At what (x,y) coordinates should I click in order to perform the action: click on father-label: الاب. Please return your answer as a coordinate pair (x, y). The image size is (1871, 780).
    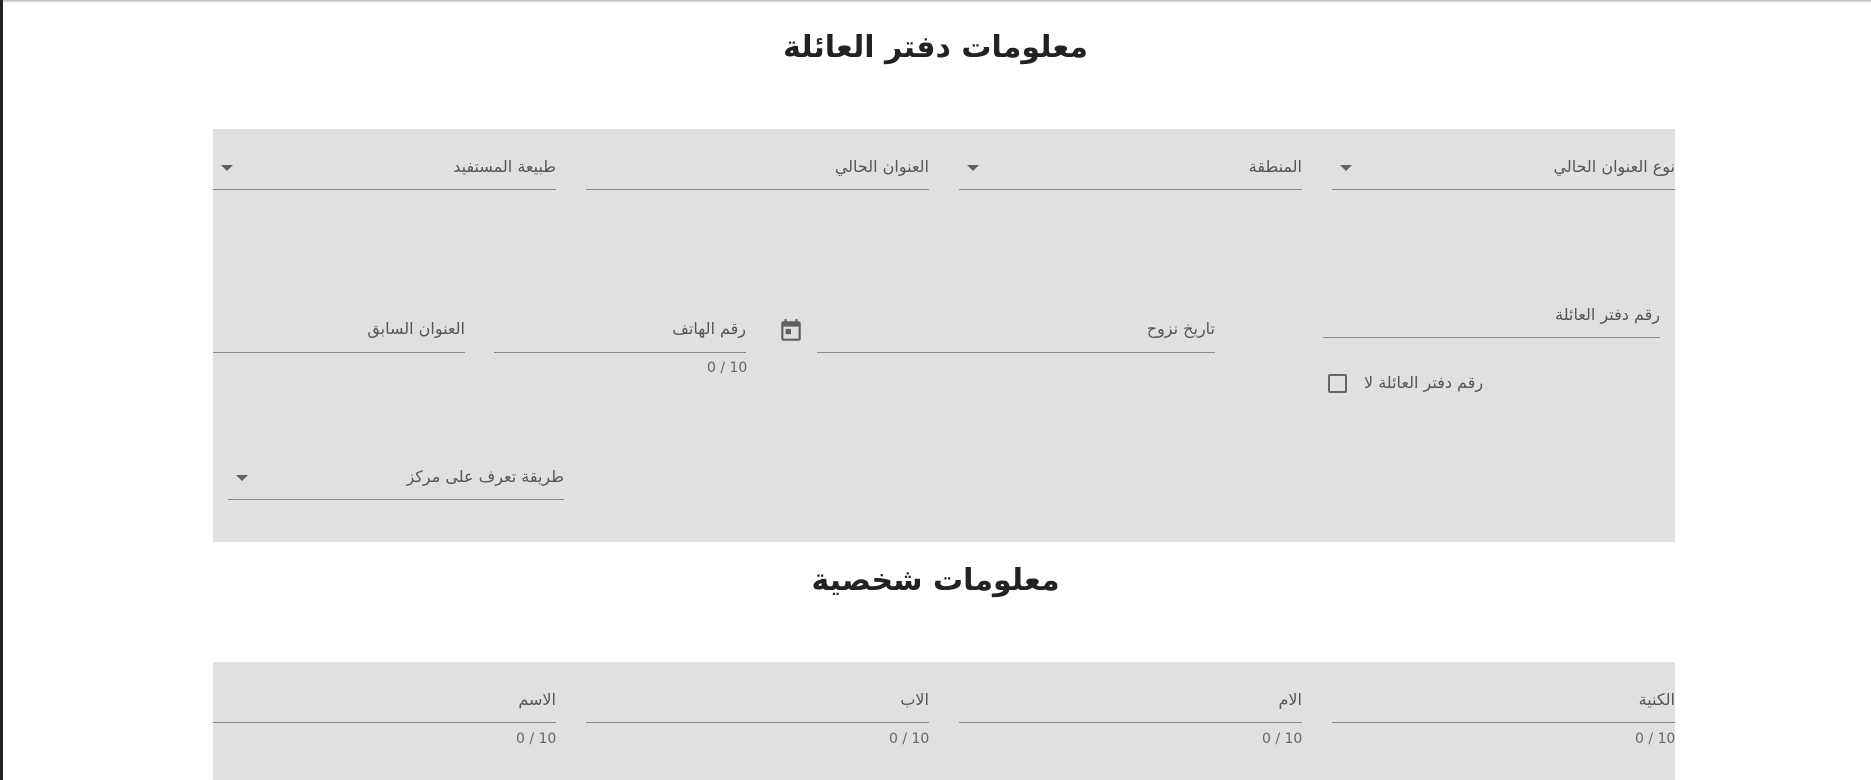
    Looking at the image, I should click on (914, 699).